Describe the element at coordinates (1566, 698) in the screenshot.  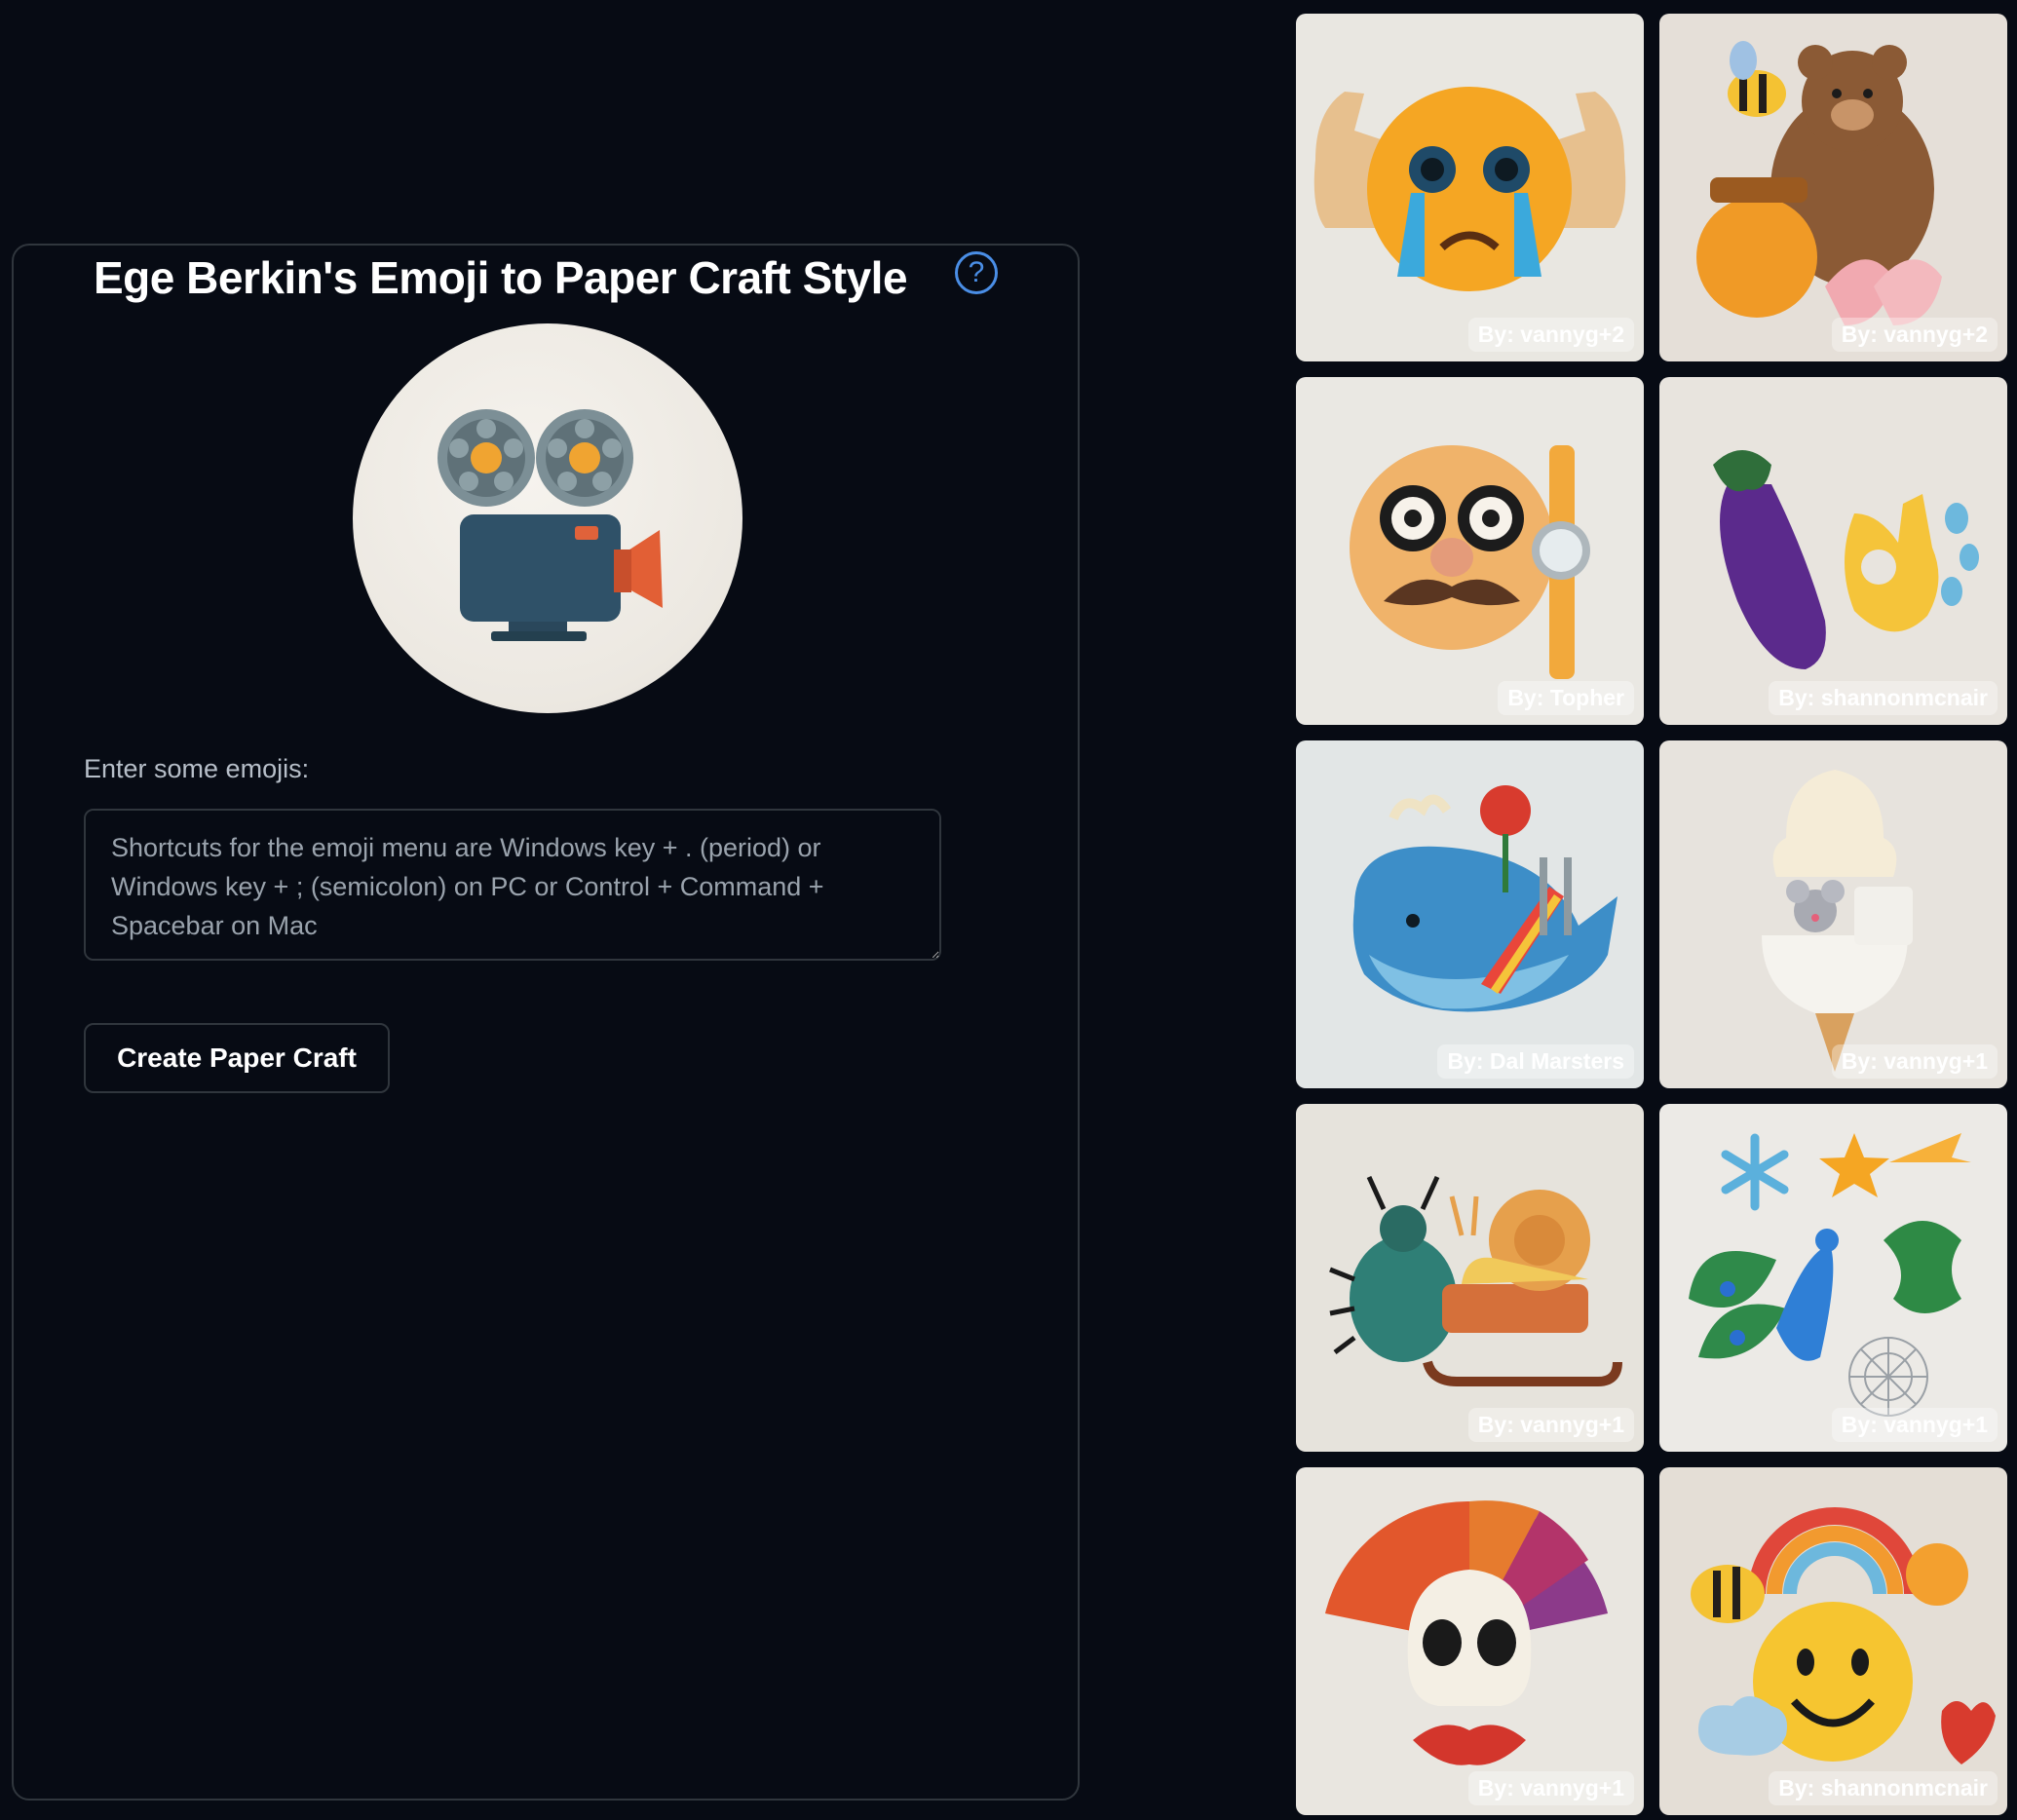
I see `gallery-item-author: By: Topher` at that location.